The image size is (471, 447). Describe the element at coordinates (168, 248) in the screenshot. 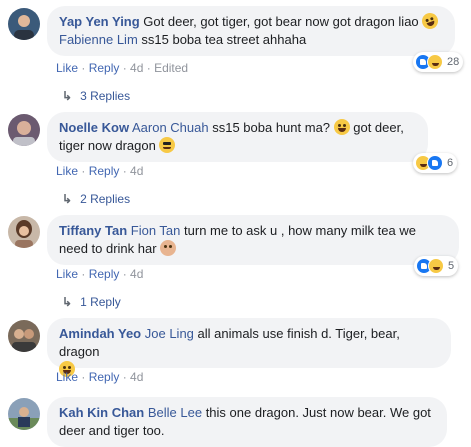

I see `woman-raising-hand-emoji-icon` at that location.